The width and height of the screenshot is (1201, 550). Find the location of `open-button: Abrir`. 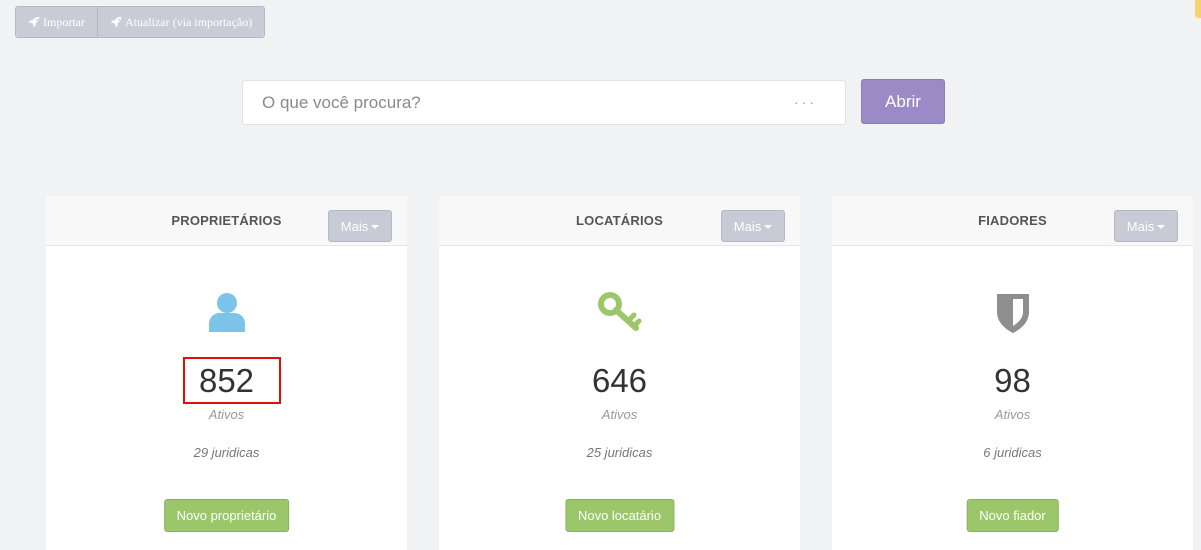

open-button: Abrir is located at coordinates (903, 101).